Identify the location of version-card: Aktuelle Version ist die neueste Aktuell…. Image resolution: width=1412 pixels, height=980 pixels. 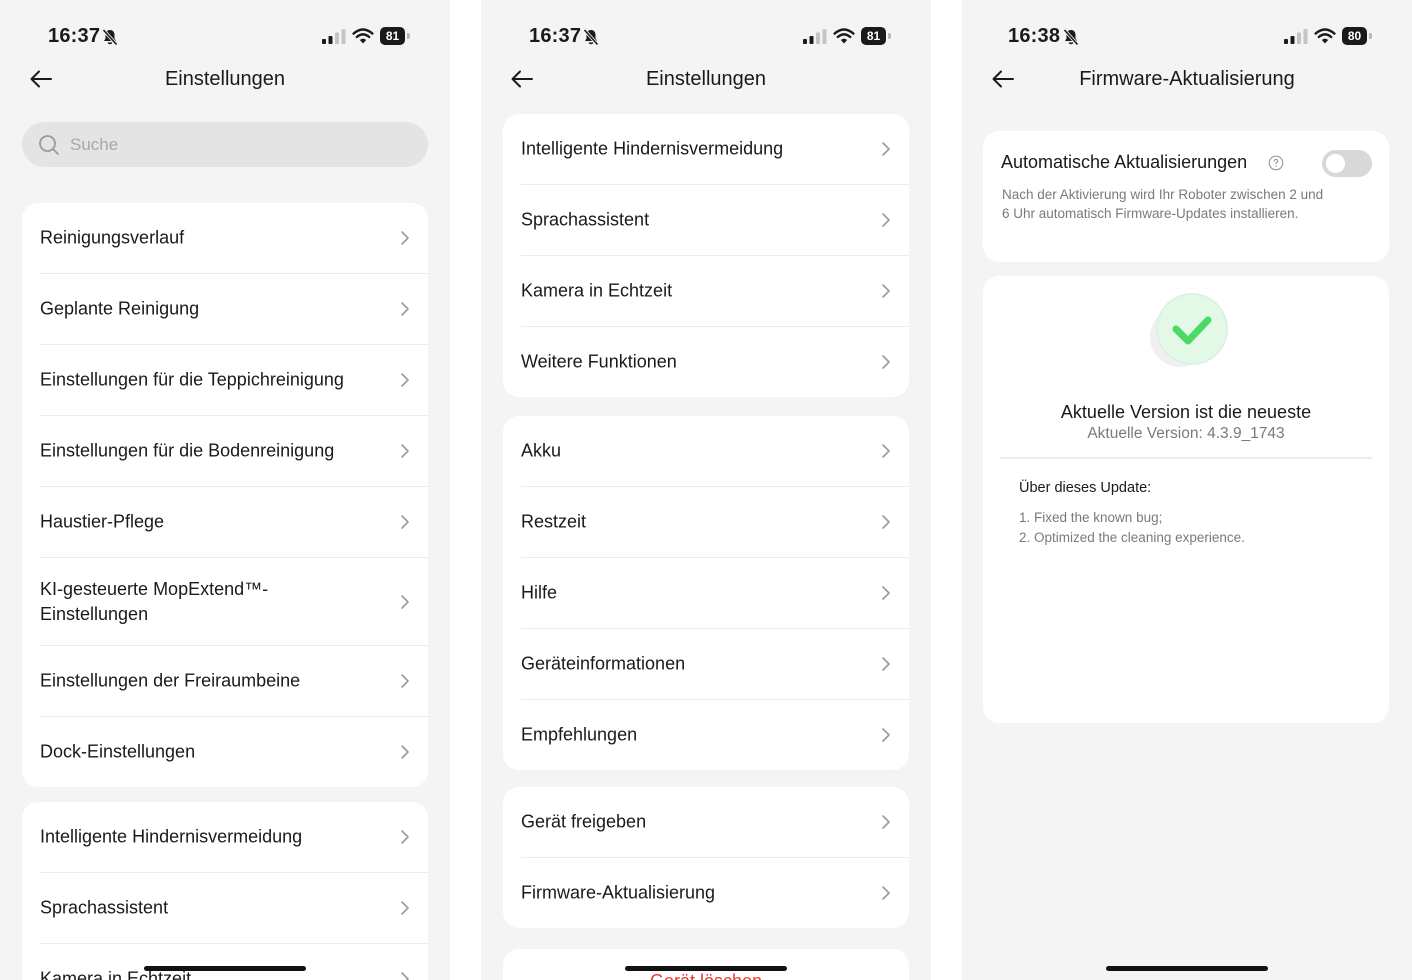
(1186, 499).